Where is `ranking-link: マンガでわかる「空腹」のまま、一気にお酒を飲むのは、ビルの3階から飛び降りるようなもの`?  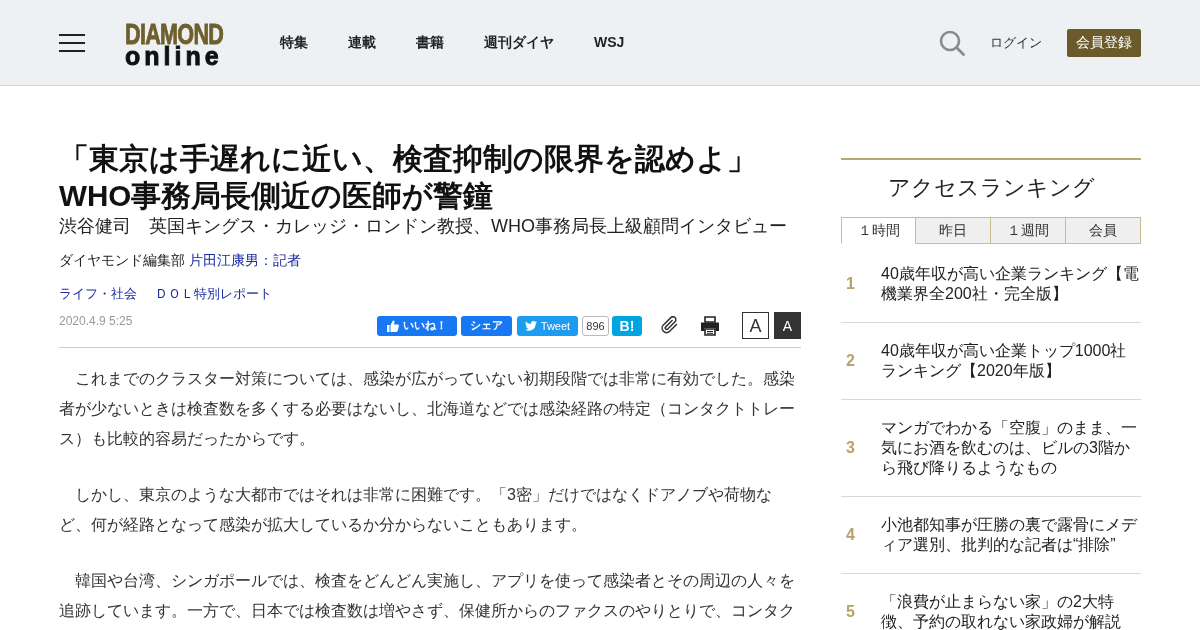 ranking-link: マンガでわかる「空腹」のまま、一気にお酒を飲むのは、ビルの3階から飛び降りるようなもの is located at coordinates (1011, 448).